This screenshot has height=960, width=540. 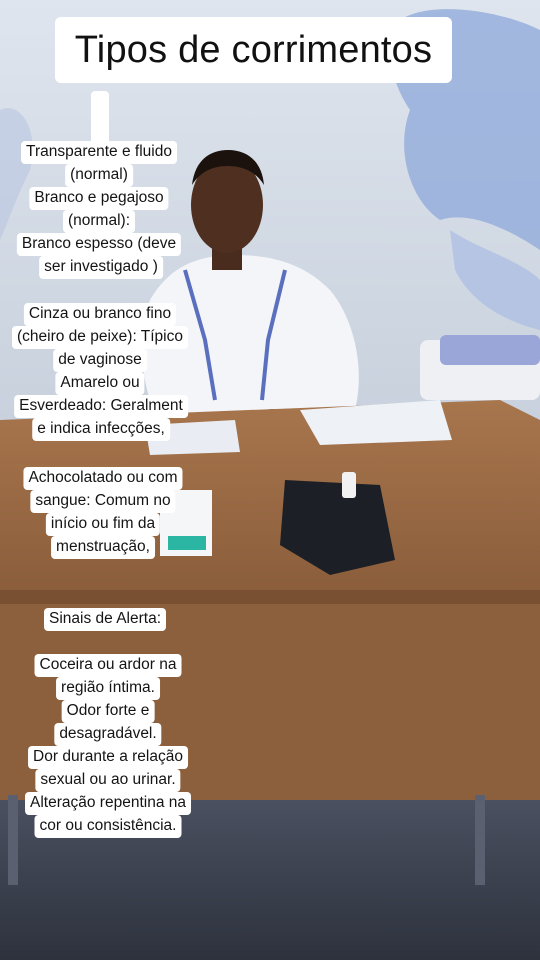 What do you see at coordinates (99, 152) in the screenshot?
I see `caption-line: Transparente e fluido` at bounding box center [99, 152].